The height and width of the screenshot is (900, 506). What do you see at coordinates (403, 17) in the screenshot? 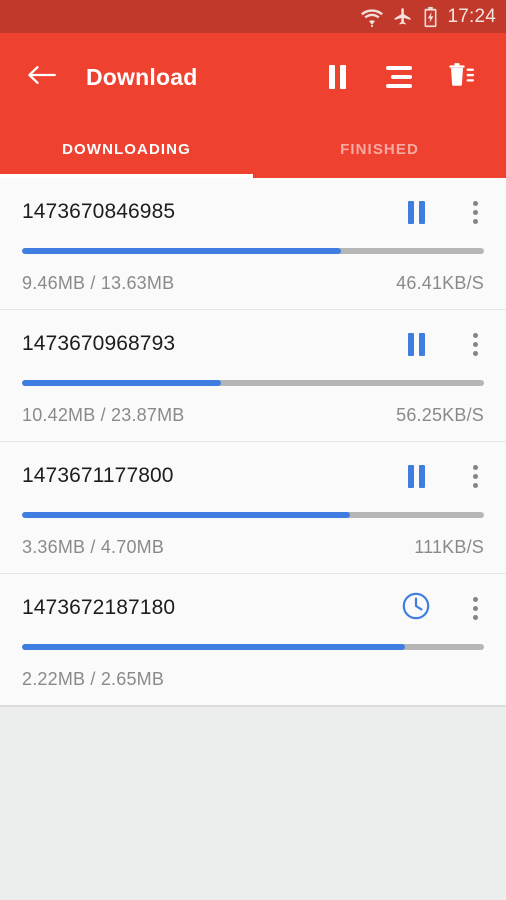
I see `airplane-mode-icon` at bounding box center [403, 17].